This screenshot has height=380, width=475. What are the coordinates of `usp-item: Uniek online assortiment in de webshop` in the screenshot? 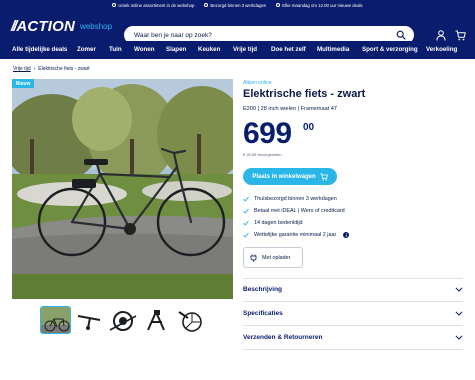 It's located at (153, 5).